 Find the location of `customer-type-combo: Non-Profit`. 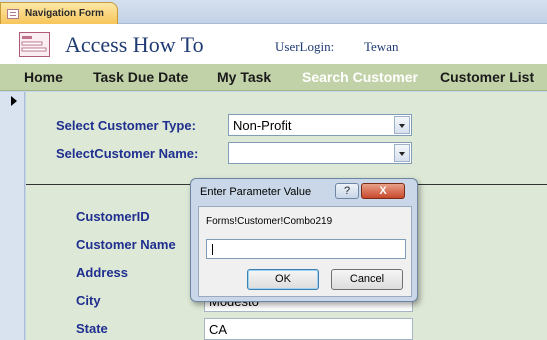

customer-type-combo: Non-Profit is located at coordinates (320, 125).